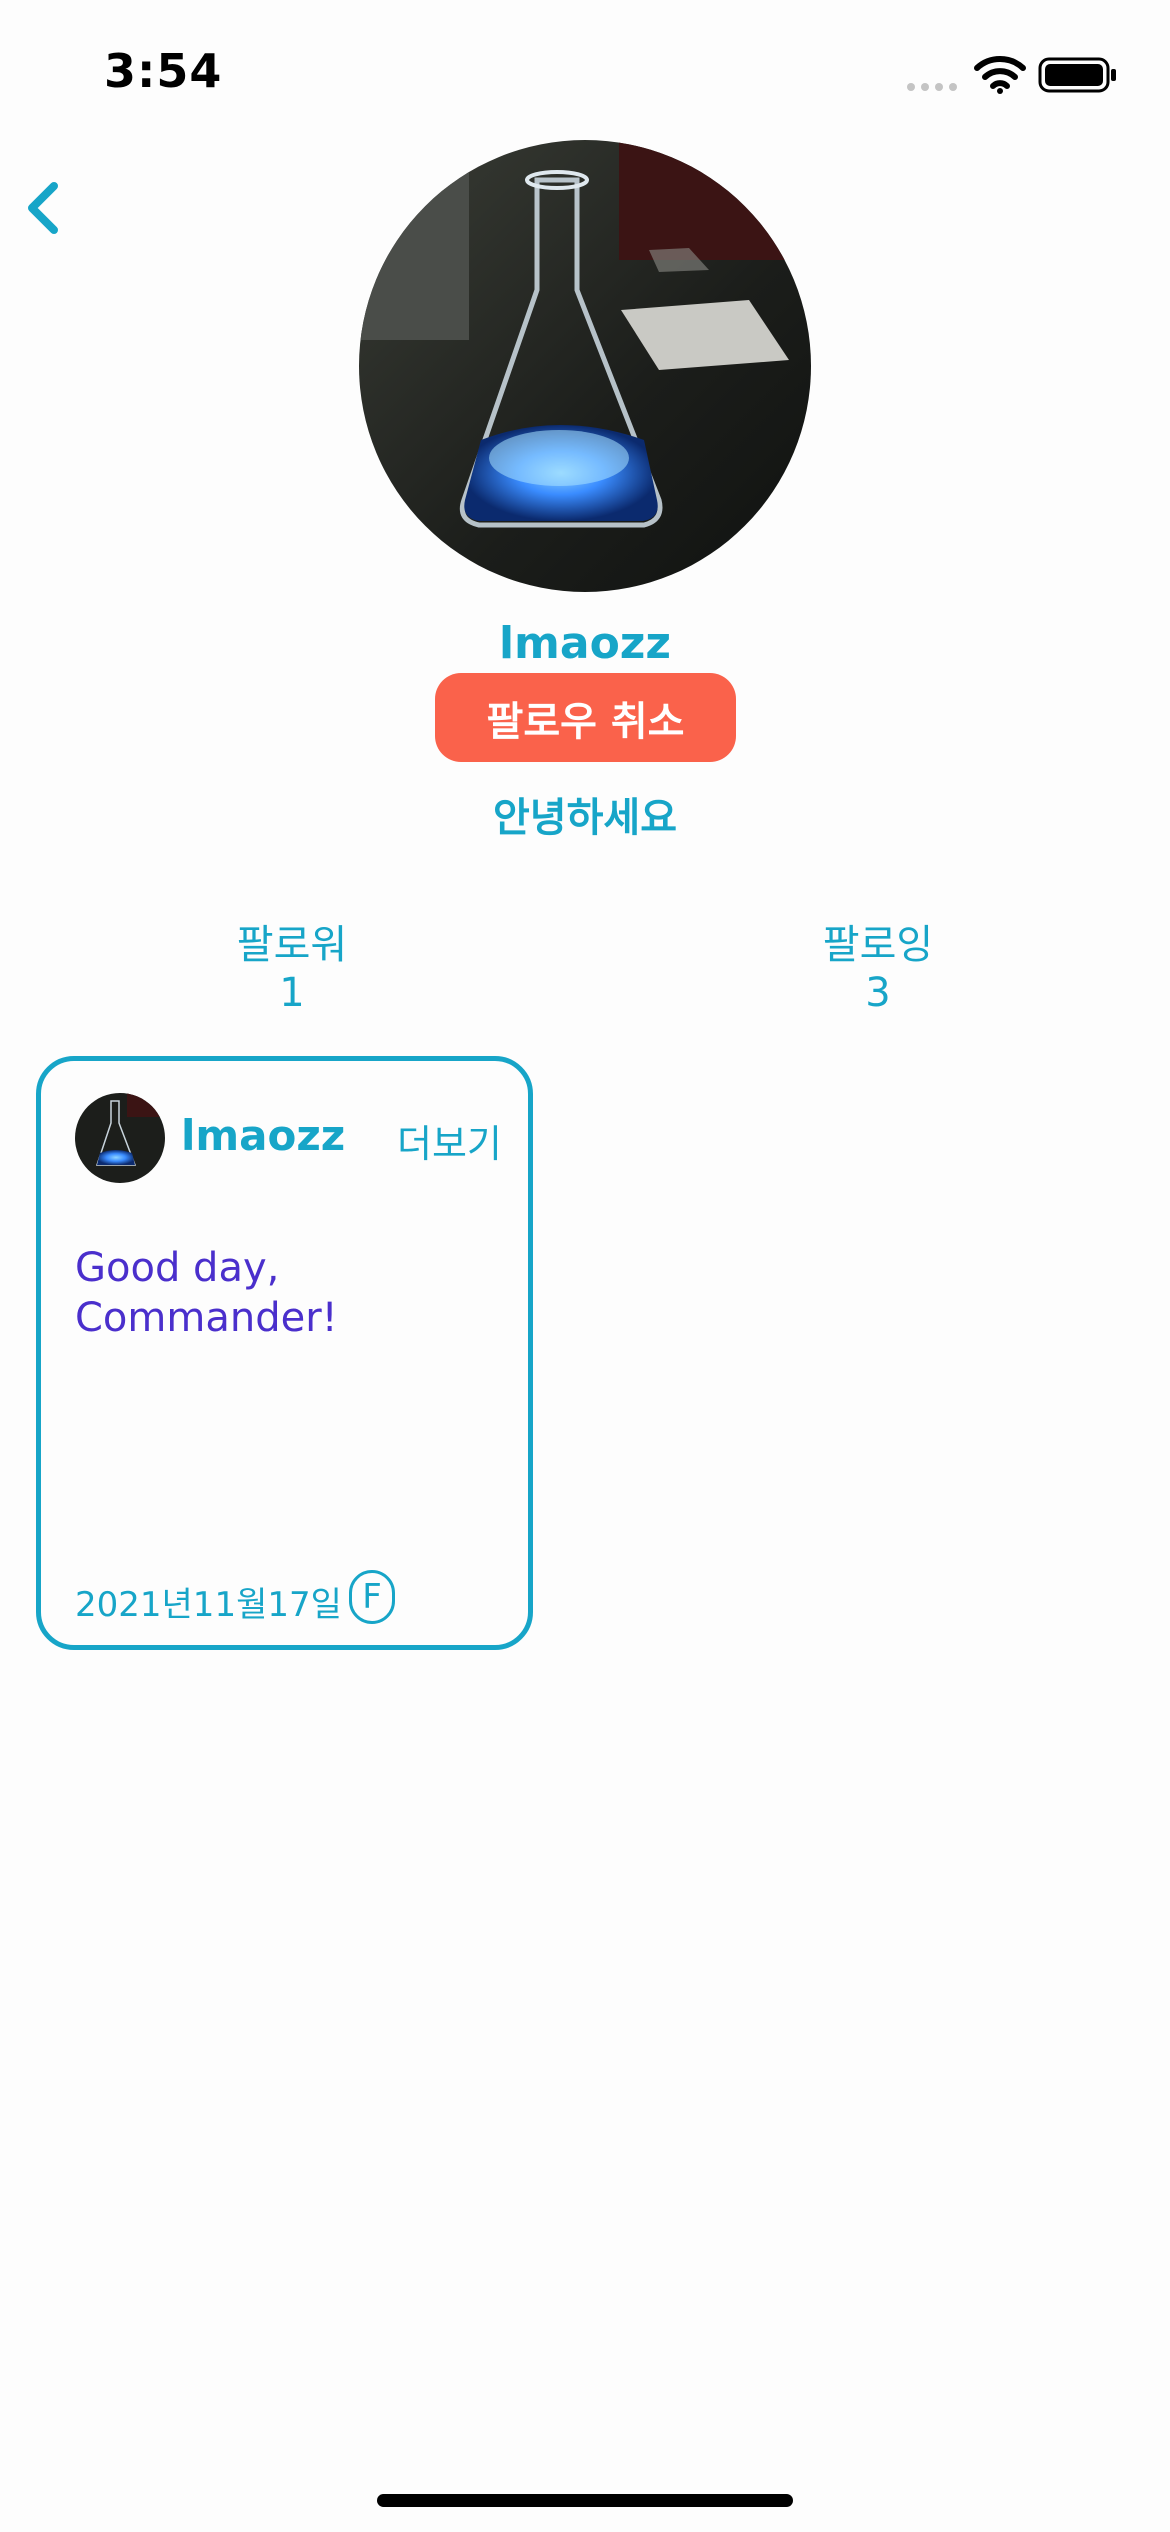 This screenshot has height=2532, width=1170. I want to click on following-label: 팔로잉, so click(878, 945).